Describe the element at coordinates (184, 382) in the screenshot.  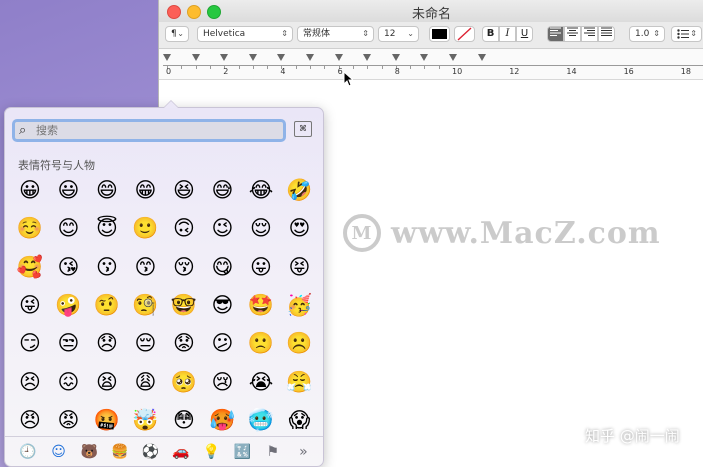
I see `emoji-cell: 🥺` at that location.